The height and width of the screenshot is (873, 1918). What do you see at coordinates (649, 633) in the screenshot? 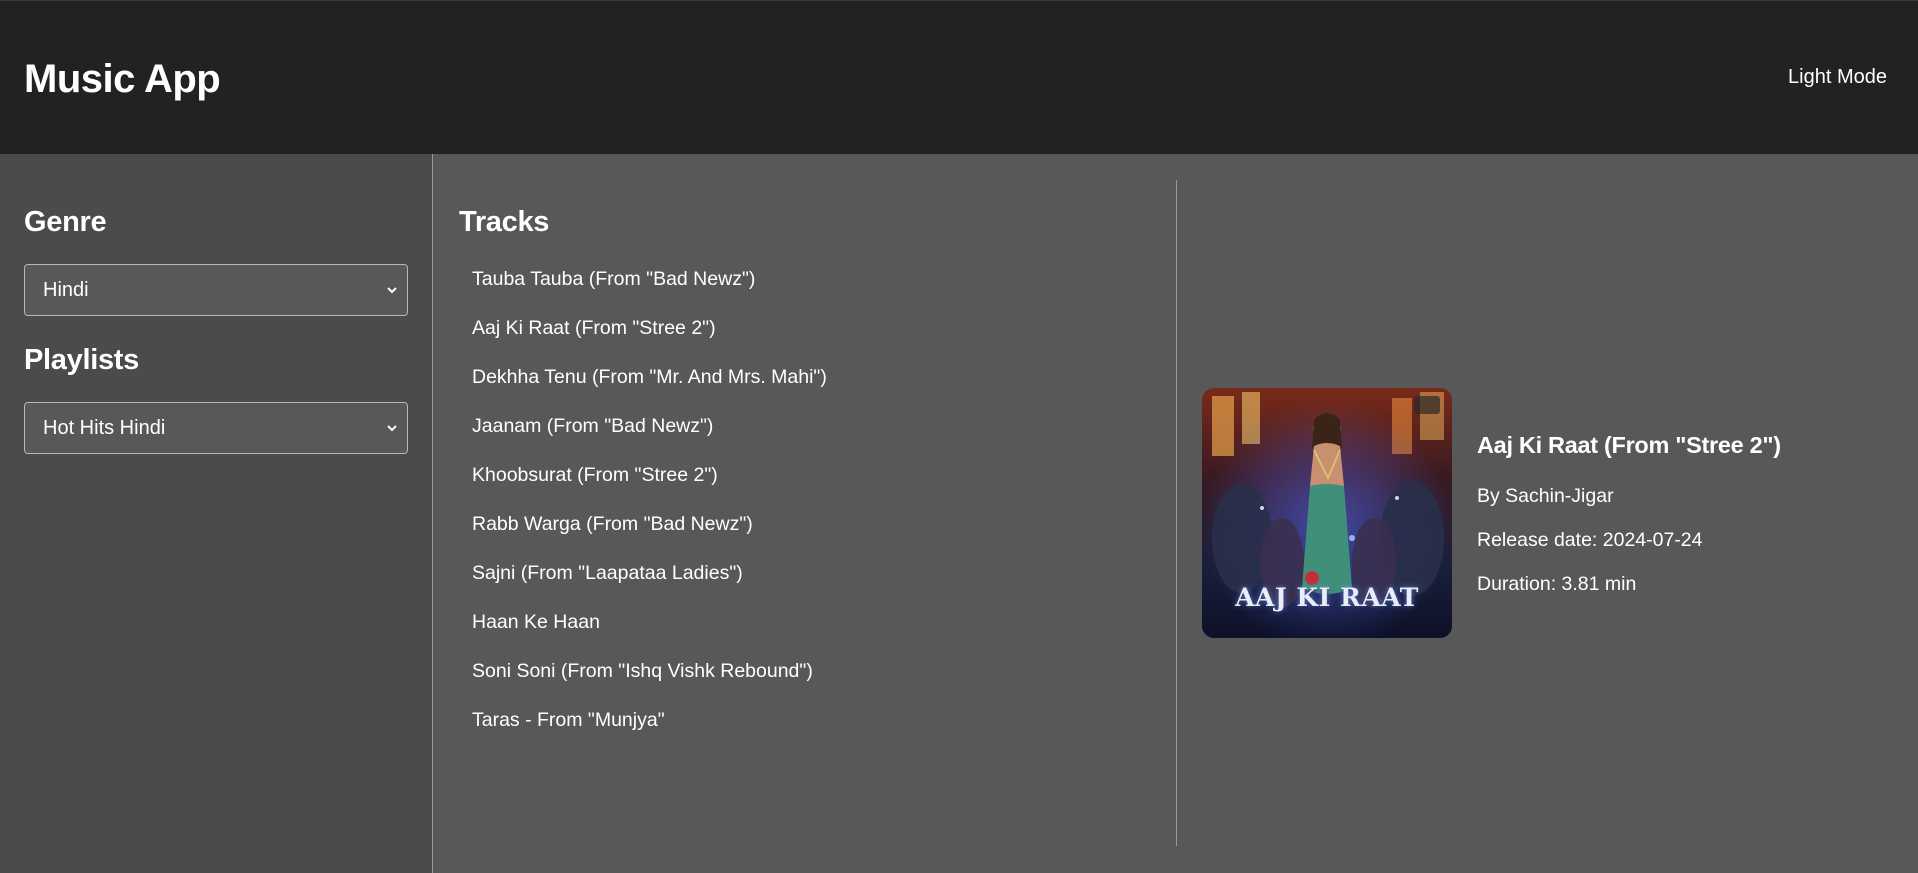
I see `track-item: Haan Ke Haan` at bounding box center [649, 633].